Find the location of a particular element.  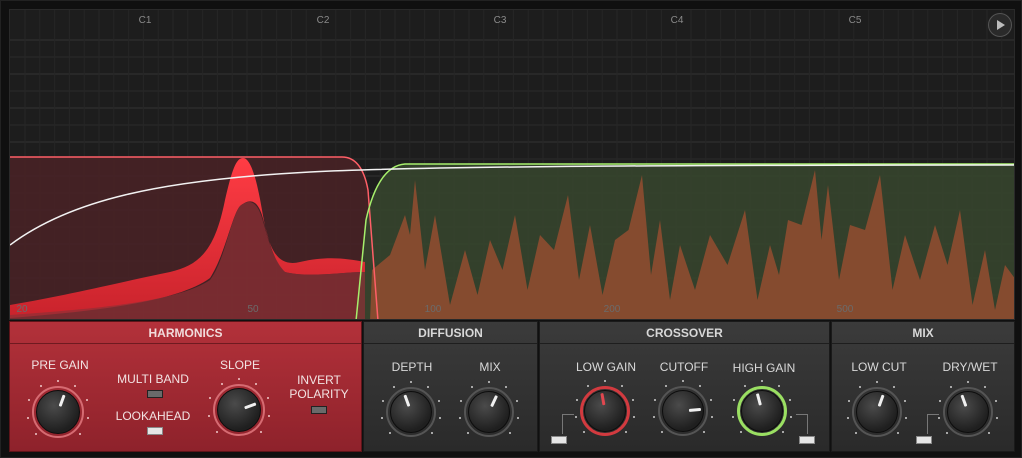

lookahead-toggle is located at coordinates (155, 431).